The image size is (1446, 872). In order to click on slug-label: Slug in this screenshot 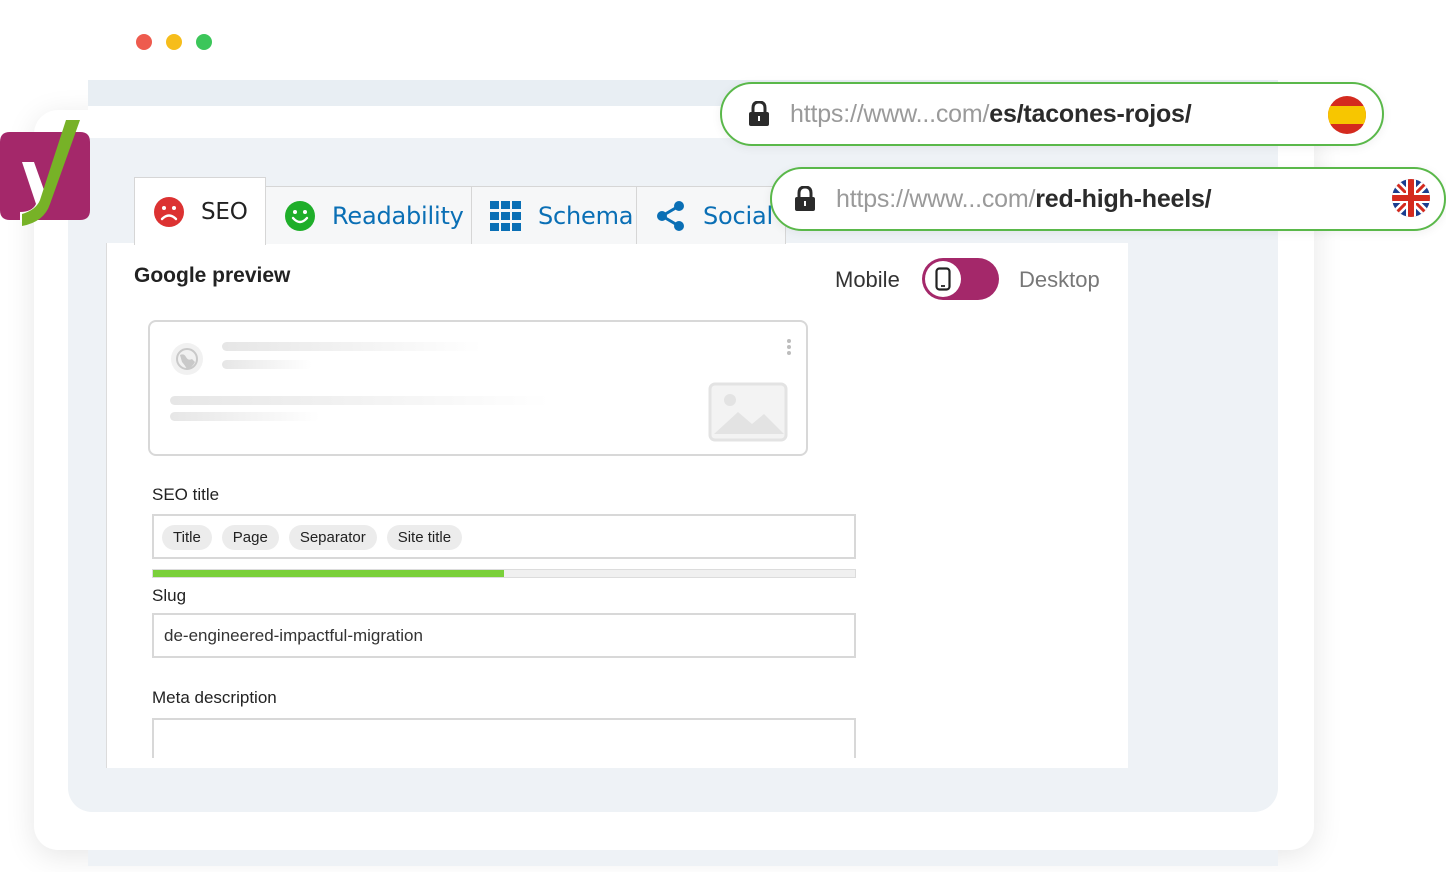, I will do `click(169, 595)`.